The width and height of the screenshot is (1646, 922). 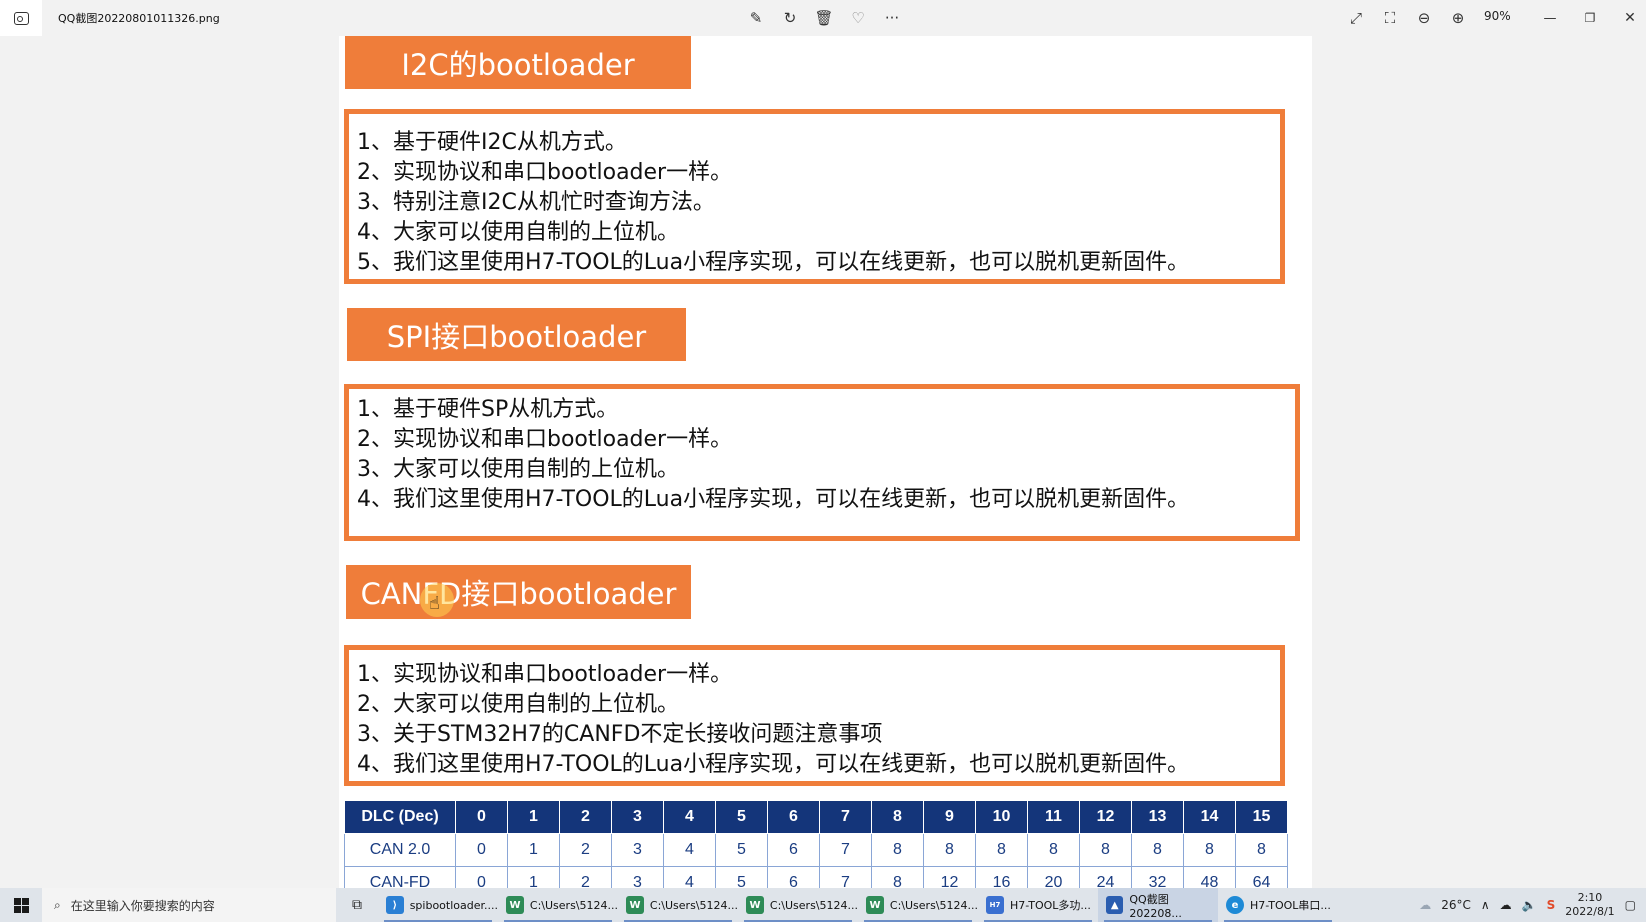 What do you see at coordinates (1001, 877) in the screenshot?
I see `table-cell: 16` at bounding box center [1001, 877].